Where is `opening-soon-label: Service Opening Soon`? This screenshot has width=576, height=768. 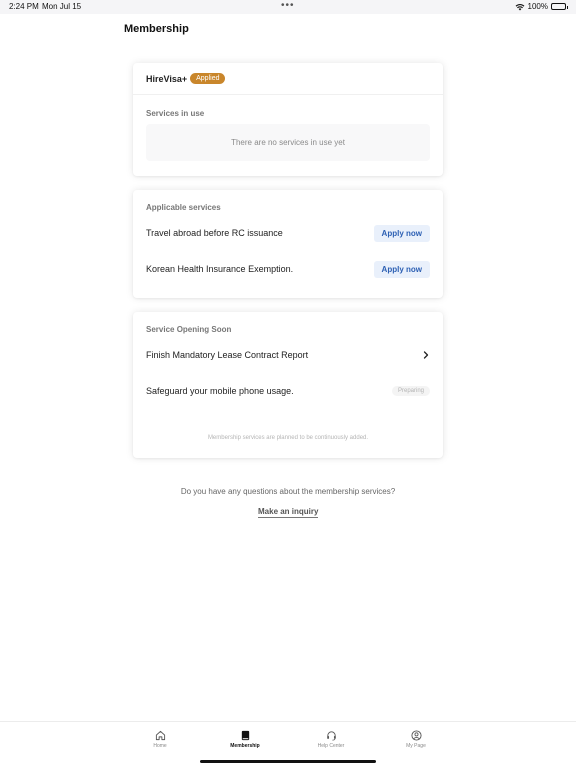
opening-soon-label: Service Opening Soon is located at coordinates (189, 329).